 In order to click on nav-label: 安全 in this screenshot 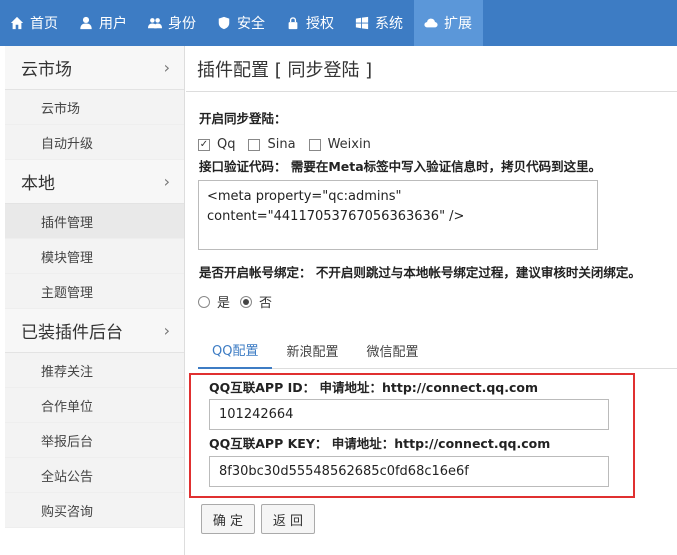, I will do `click(251, 24)`.